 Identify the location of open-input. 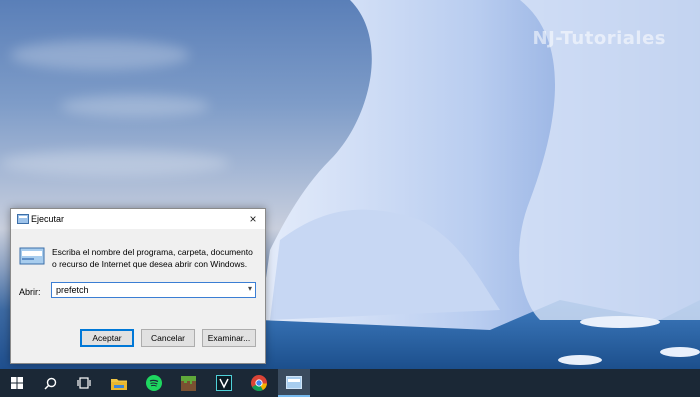
(146, 290).